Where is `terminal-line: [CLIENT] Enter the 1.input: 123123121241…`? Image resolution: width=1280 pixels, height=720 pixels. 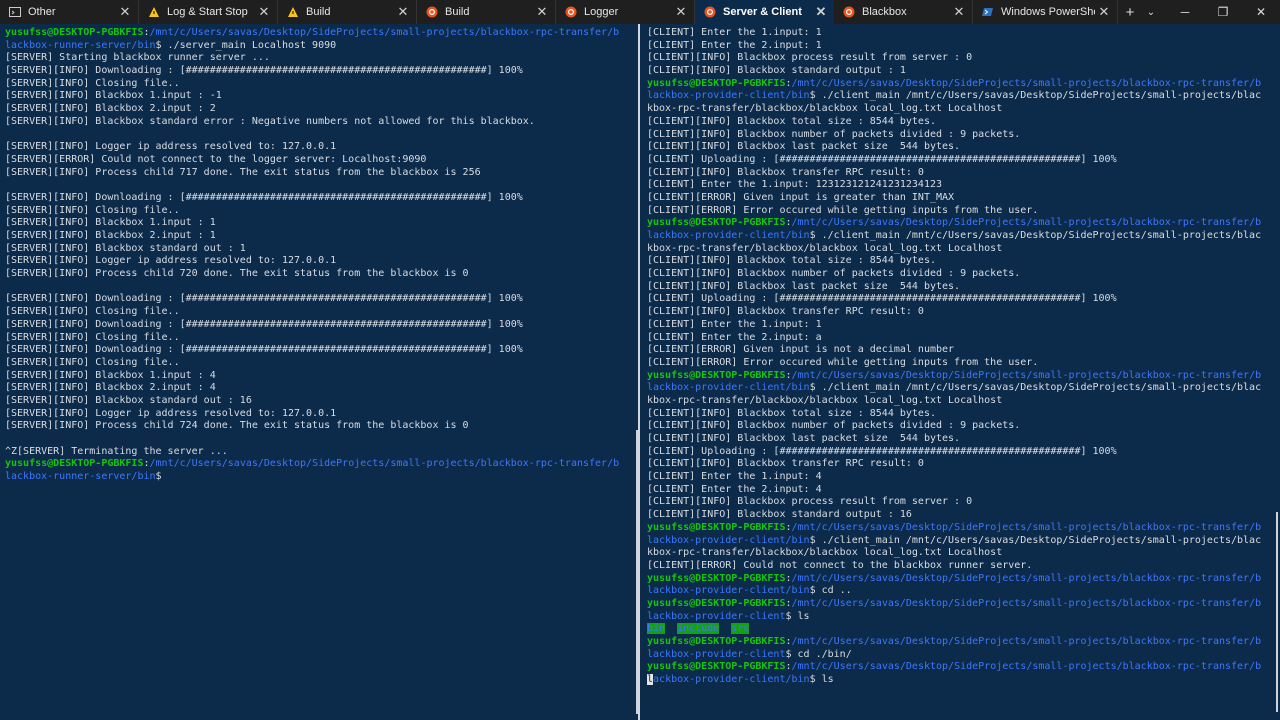 terminal-line: [CLIENT] Enter the 1.input: 123123121241… is located at coordinates (963, 185).